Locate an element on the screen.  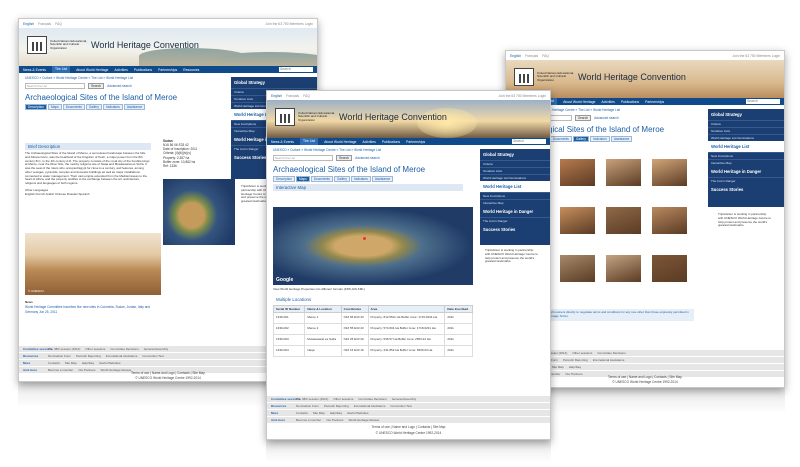
footer-link: World Heritage Review is located at coordinates (364, 420).